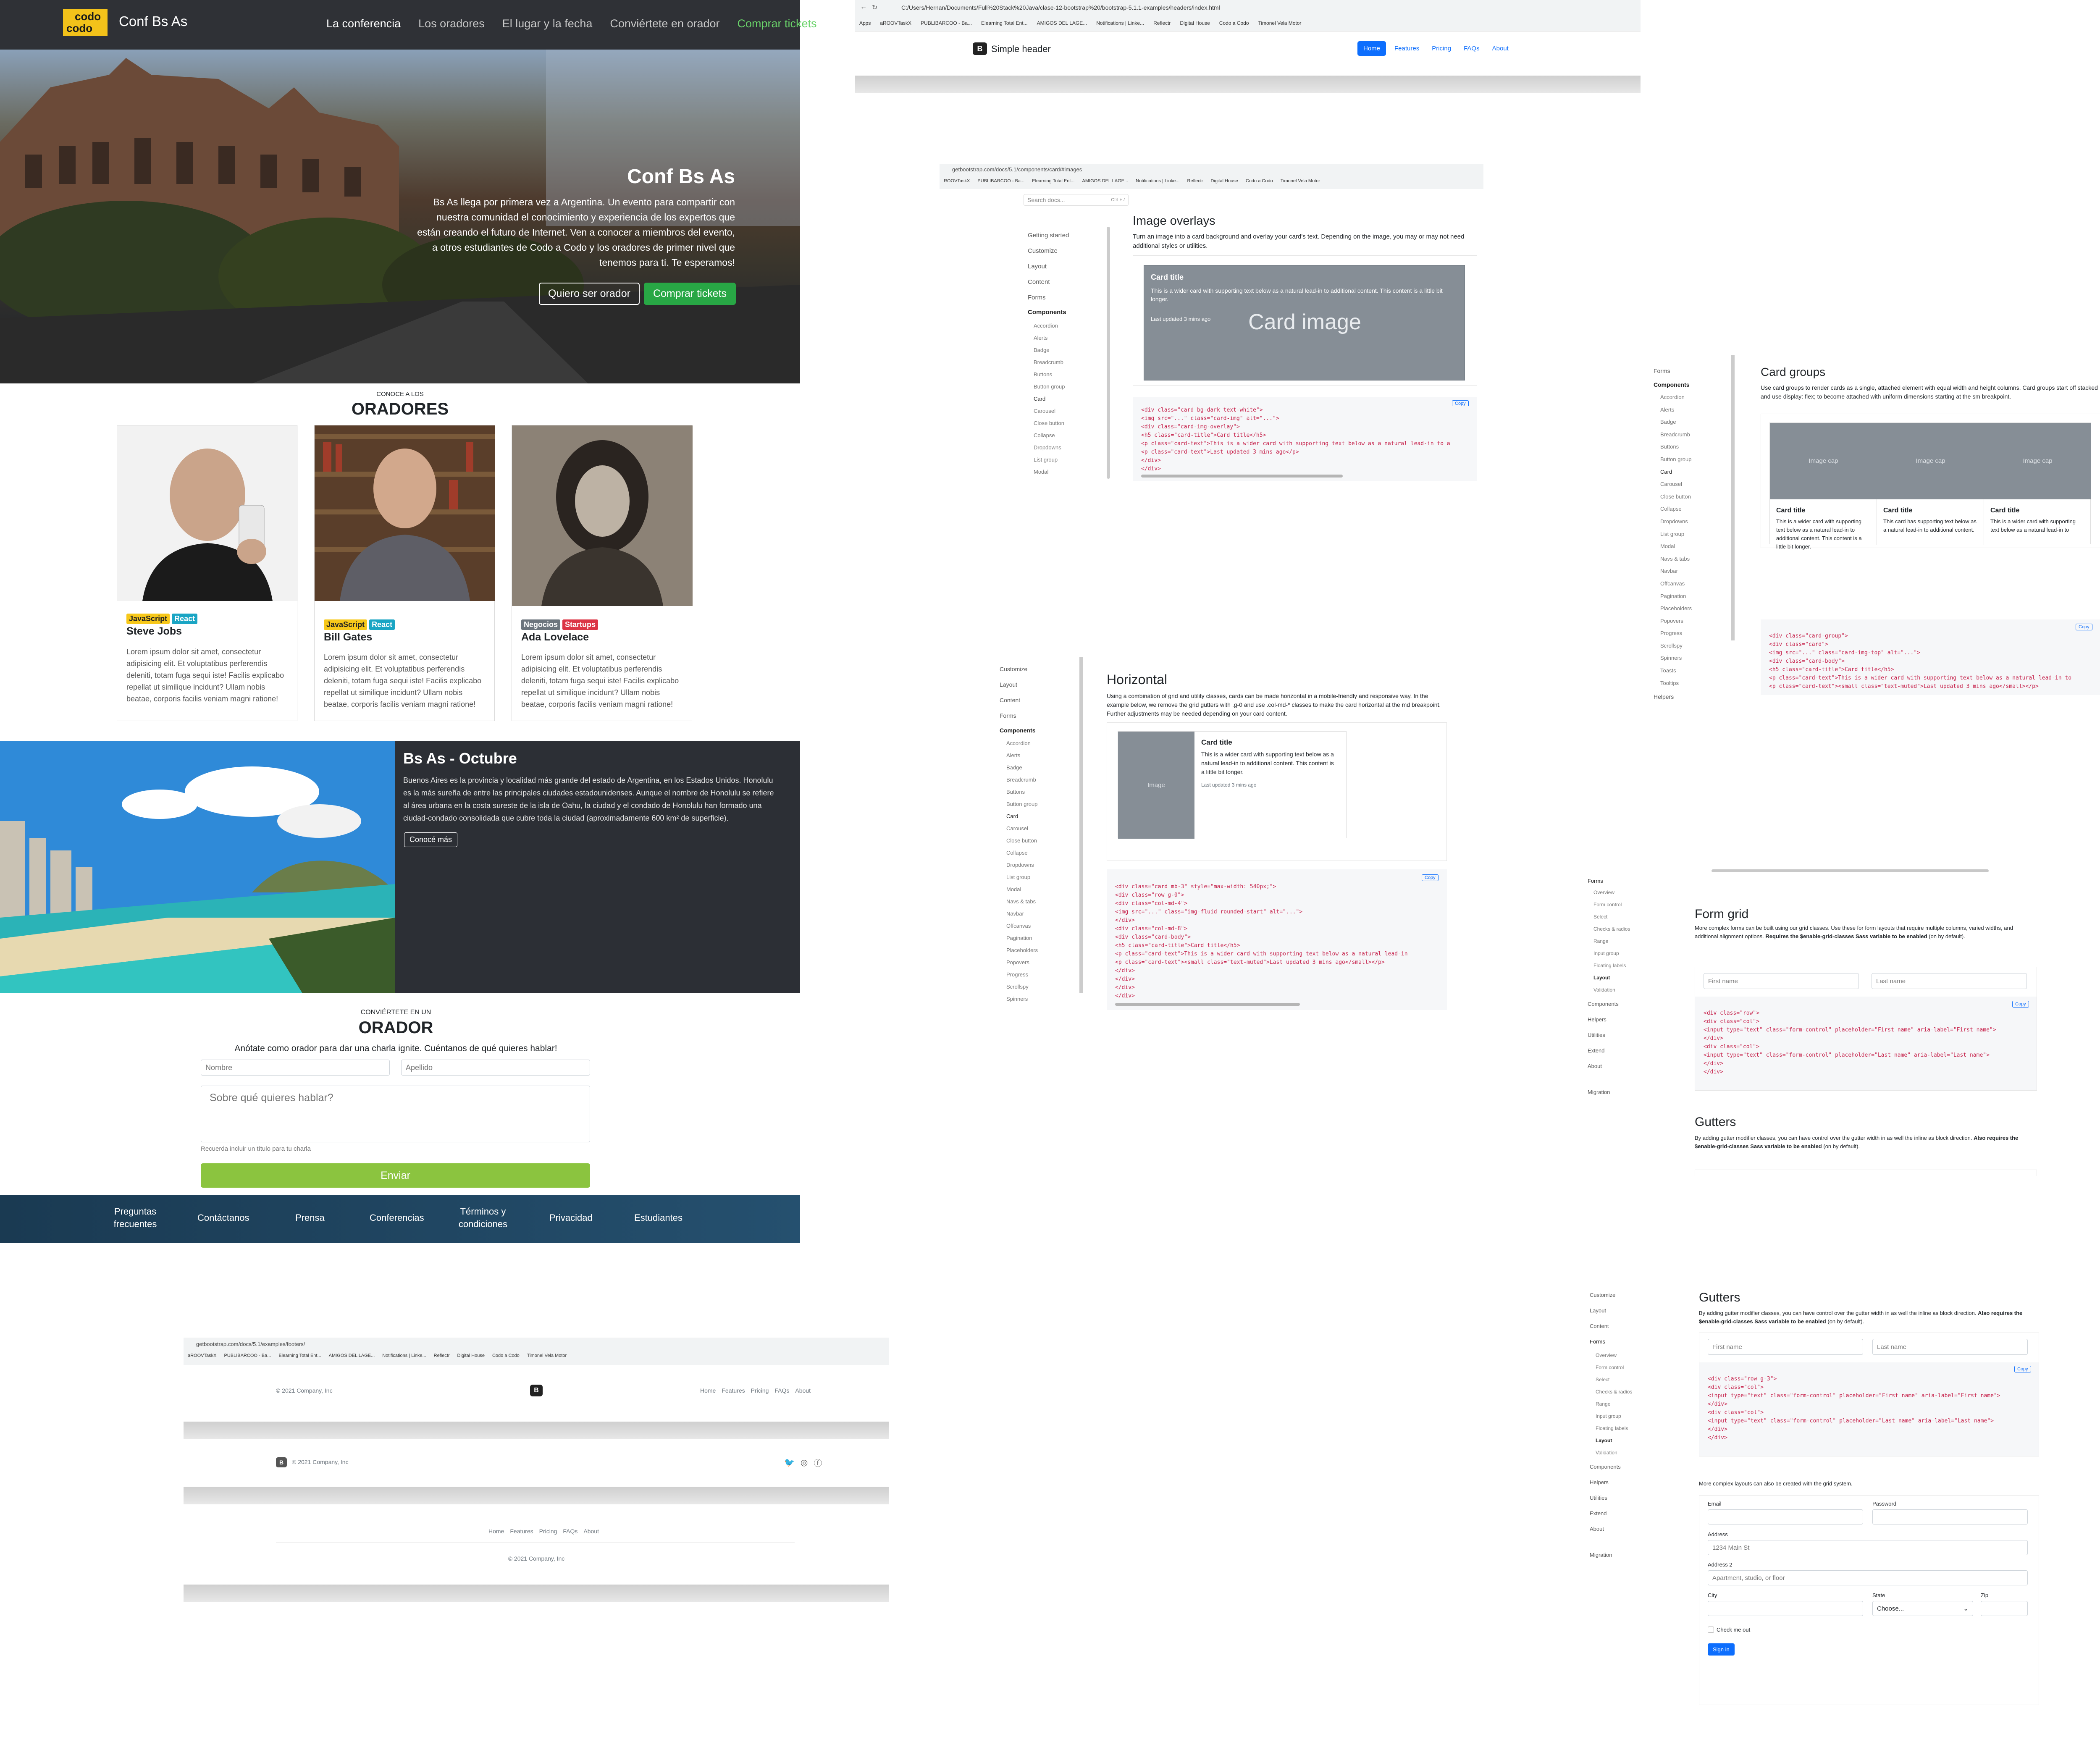 The image size is (2100, 1737). Describe the element at coordinates (1500, 48) in the screenshot. I see `nav-about: About` at that location.